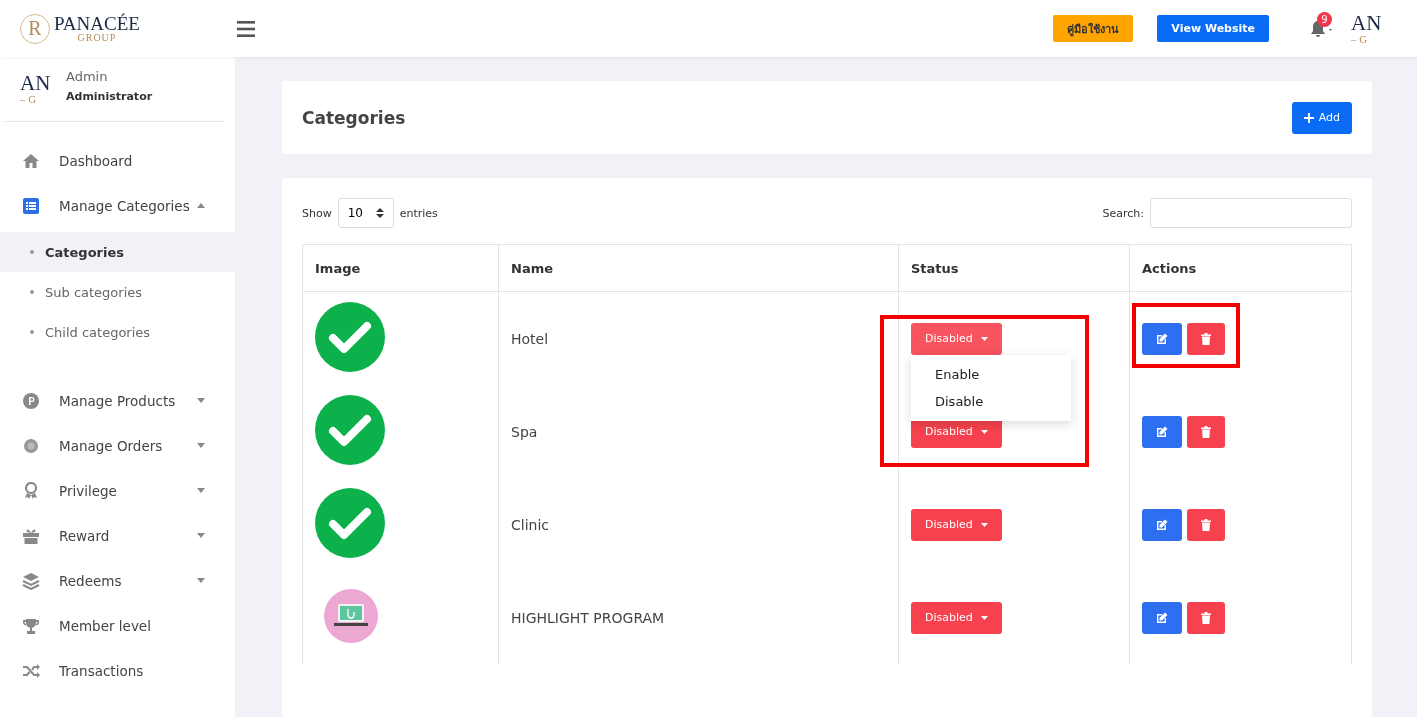 Image resolution: width=1417 pixels, height=717 pixels. What do you see at coordinates (1093, 28) in the screenshot?
I see `manual-button: คู่มือใช้งาน` at bounding box center [1093, 28].